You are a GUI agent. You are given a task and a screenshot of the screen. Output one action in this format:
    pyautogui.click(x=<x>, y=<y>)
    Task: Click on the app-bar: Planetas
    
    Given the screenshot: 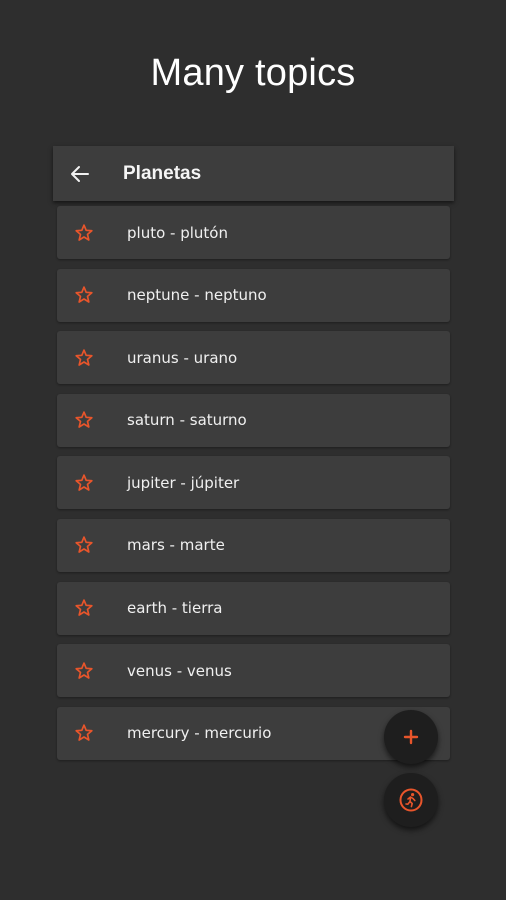 What is the action you would take?
    pyautogui.click(x=253, y=173)
    